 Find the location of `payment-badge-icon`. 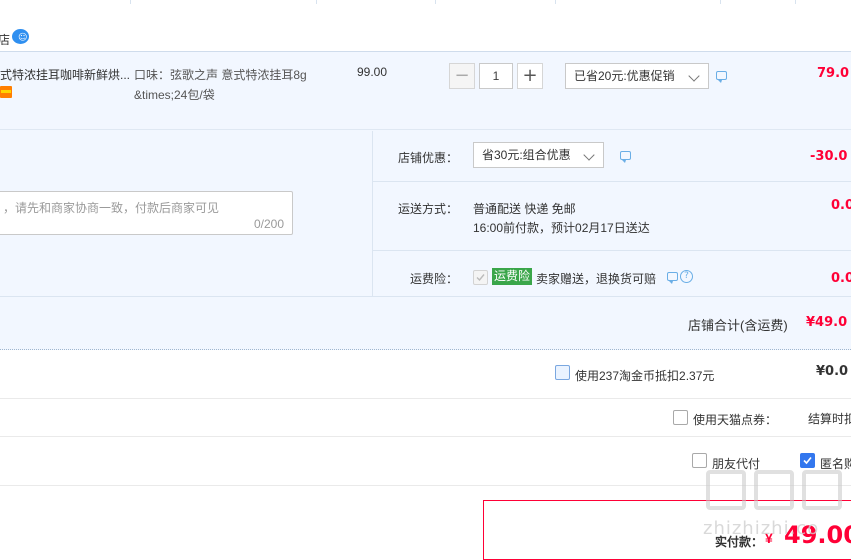

payment-badge-icon is located at coordinates (6, 92).